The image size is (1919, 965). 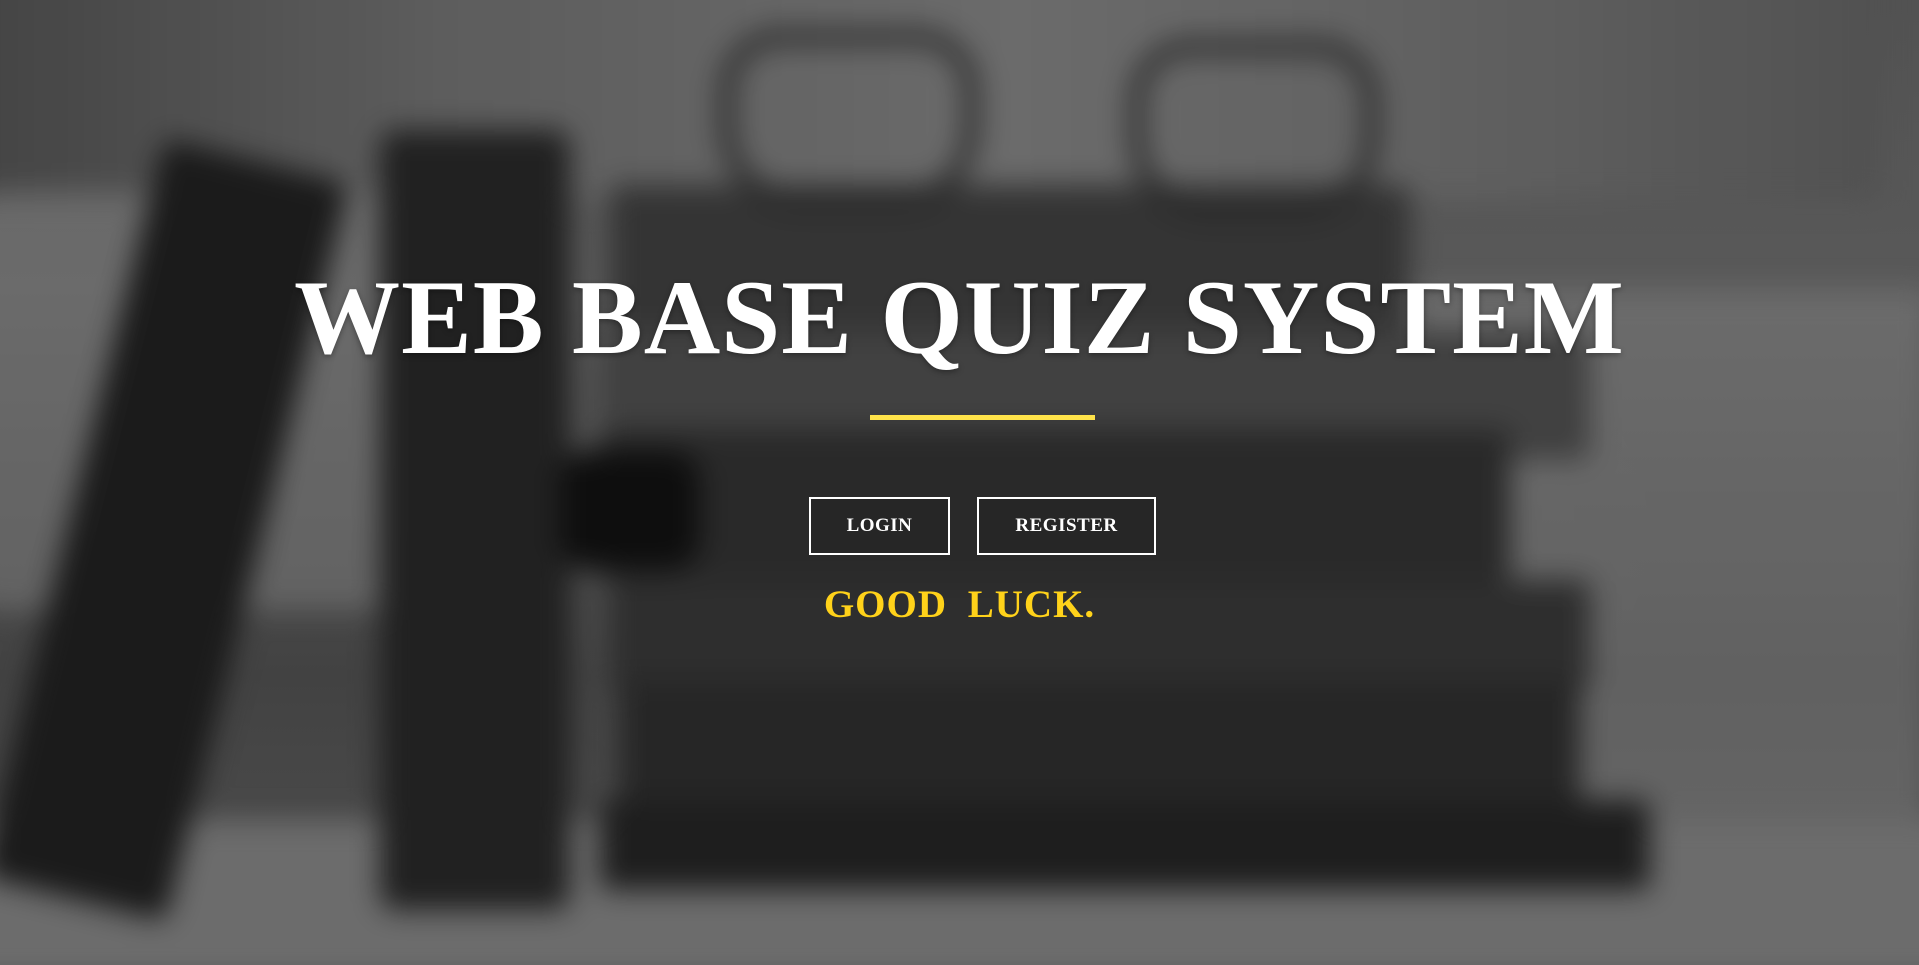 I want to click on action-buttons: LOGIN REGISTER, so click(x=982, y=526).